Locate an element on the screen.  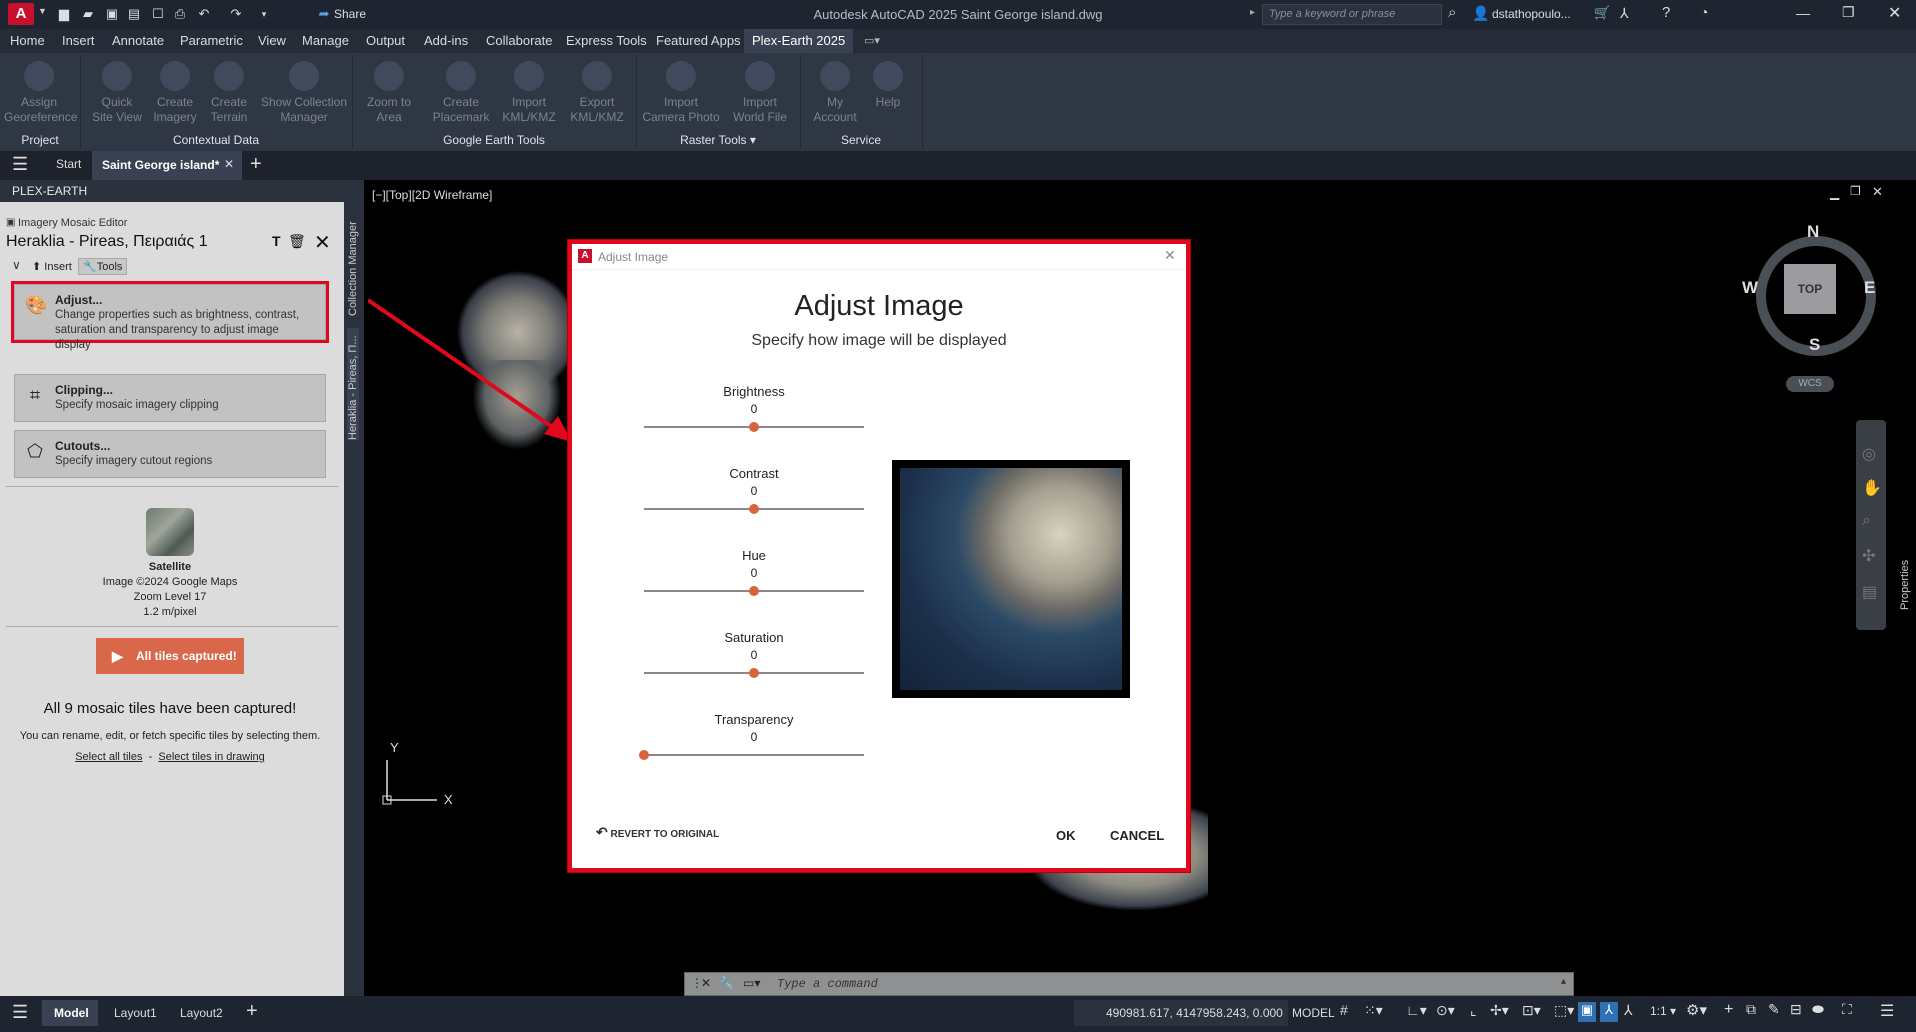
compass-east: E is located at coordinates (1869, 288).